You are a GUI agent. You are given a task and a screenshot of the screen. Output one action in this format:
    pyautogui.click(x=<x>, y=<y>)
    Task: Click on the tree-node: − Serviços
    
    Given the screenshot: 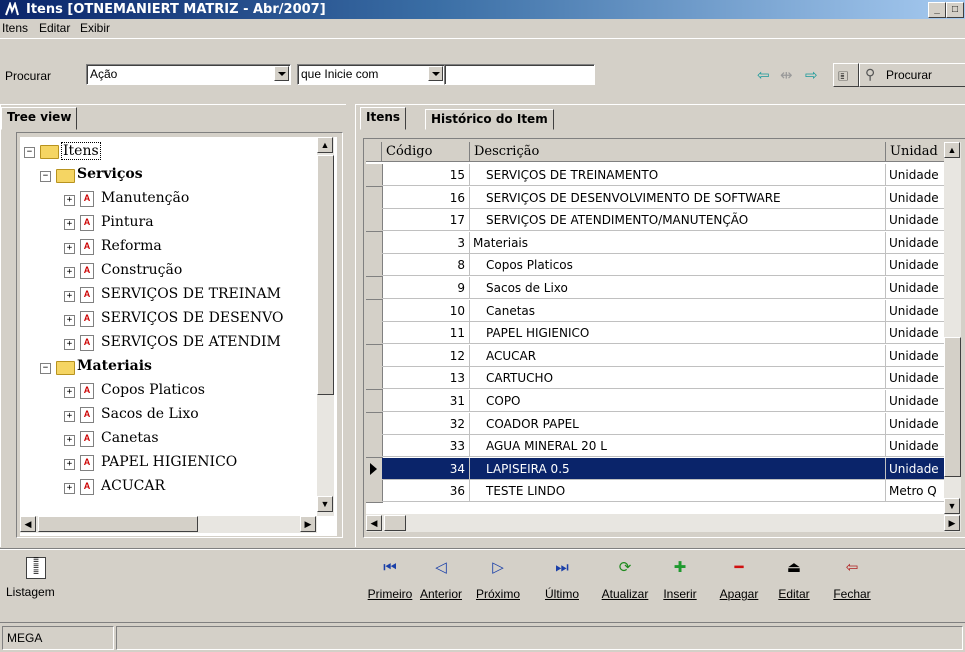 What is the action you would take?
    pyautogui.click(x=170, y=176)
    